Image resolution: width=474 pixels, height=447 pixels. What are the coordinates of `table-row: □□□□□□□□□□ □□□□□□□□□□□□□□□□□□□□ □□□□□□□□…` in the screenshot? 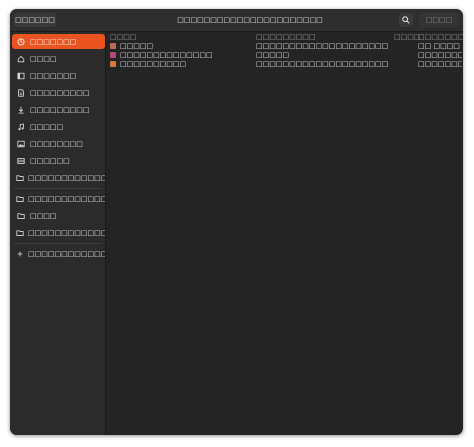 It's located at (284, 64).